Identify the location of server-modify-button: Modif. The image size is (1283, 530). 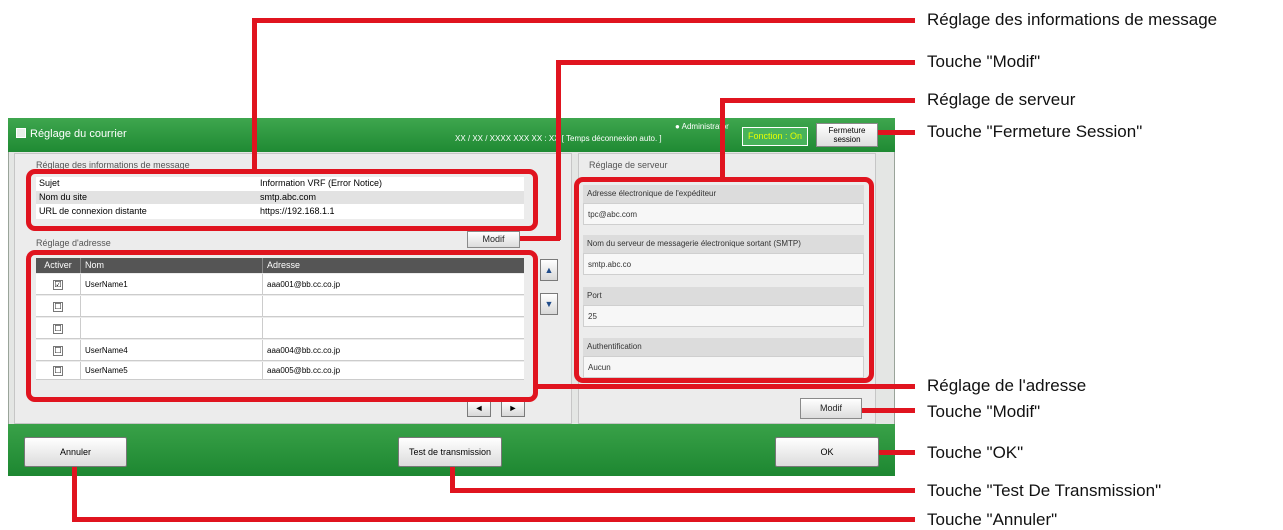
(831, 408).